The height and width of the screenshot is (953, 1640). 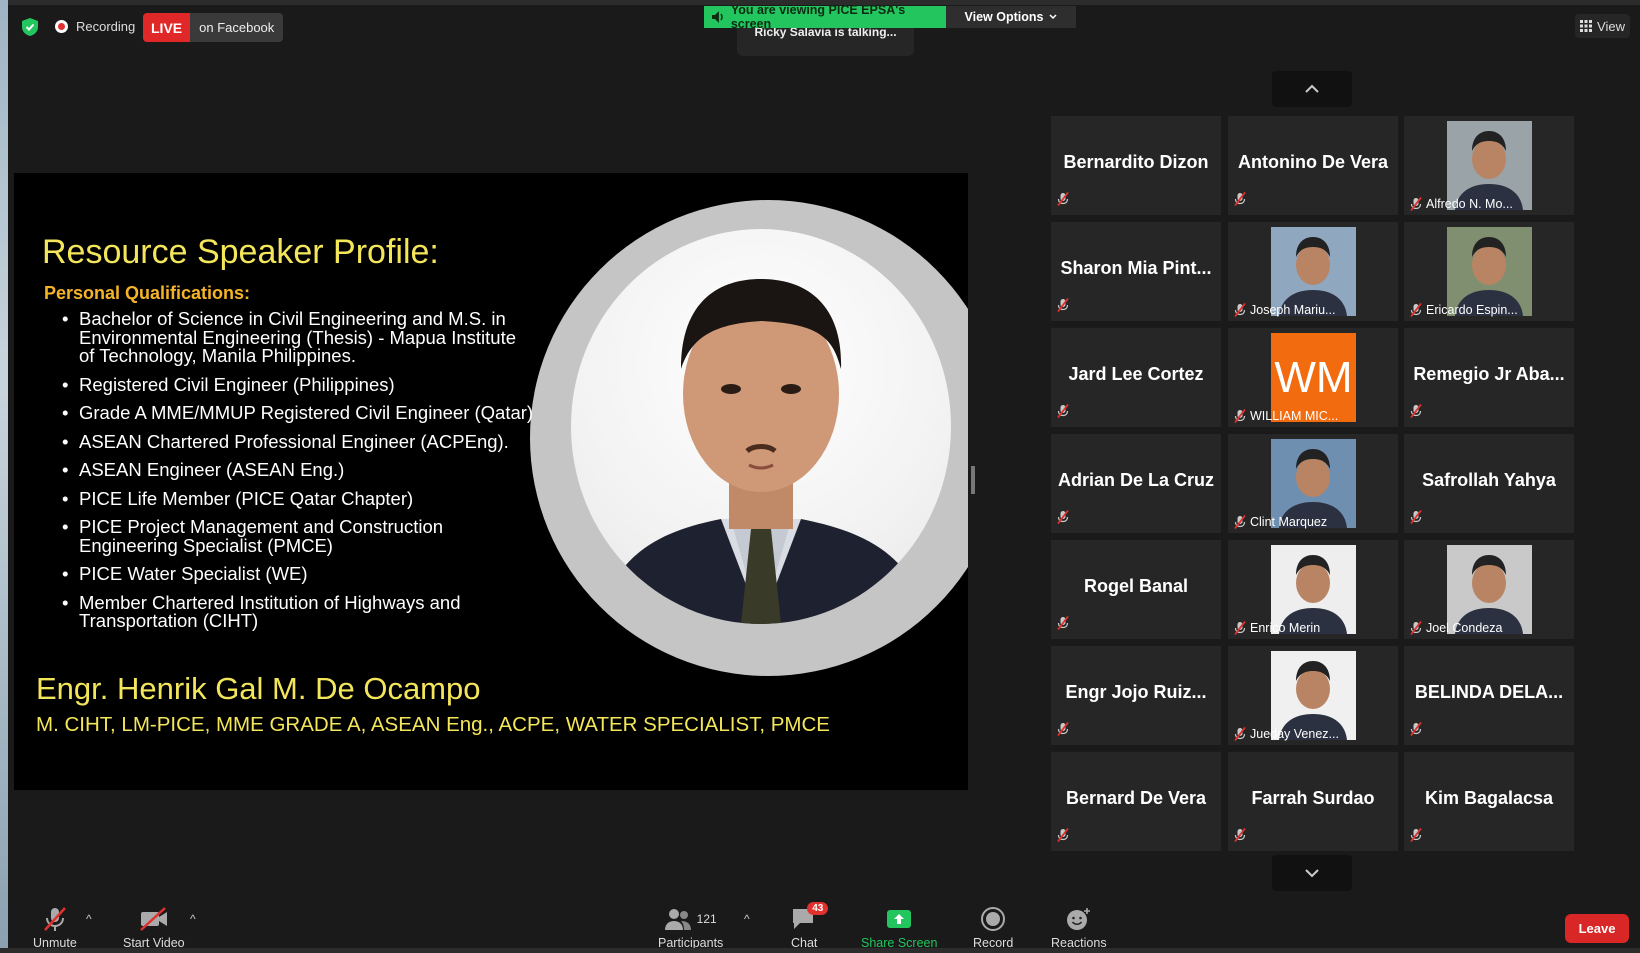 I want to click on reactions-smiley-icon, so click(x=1078, y=919).